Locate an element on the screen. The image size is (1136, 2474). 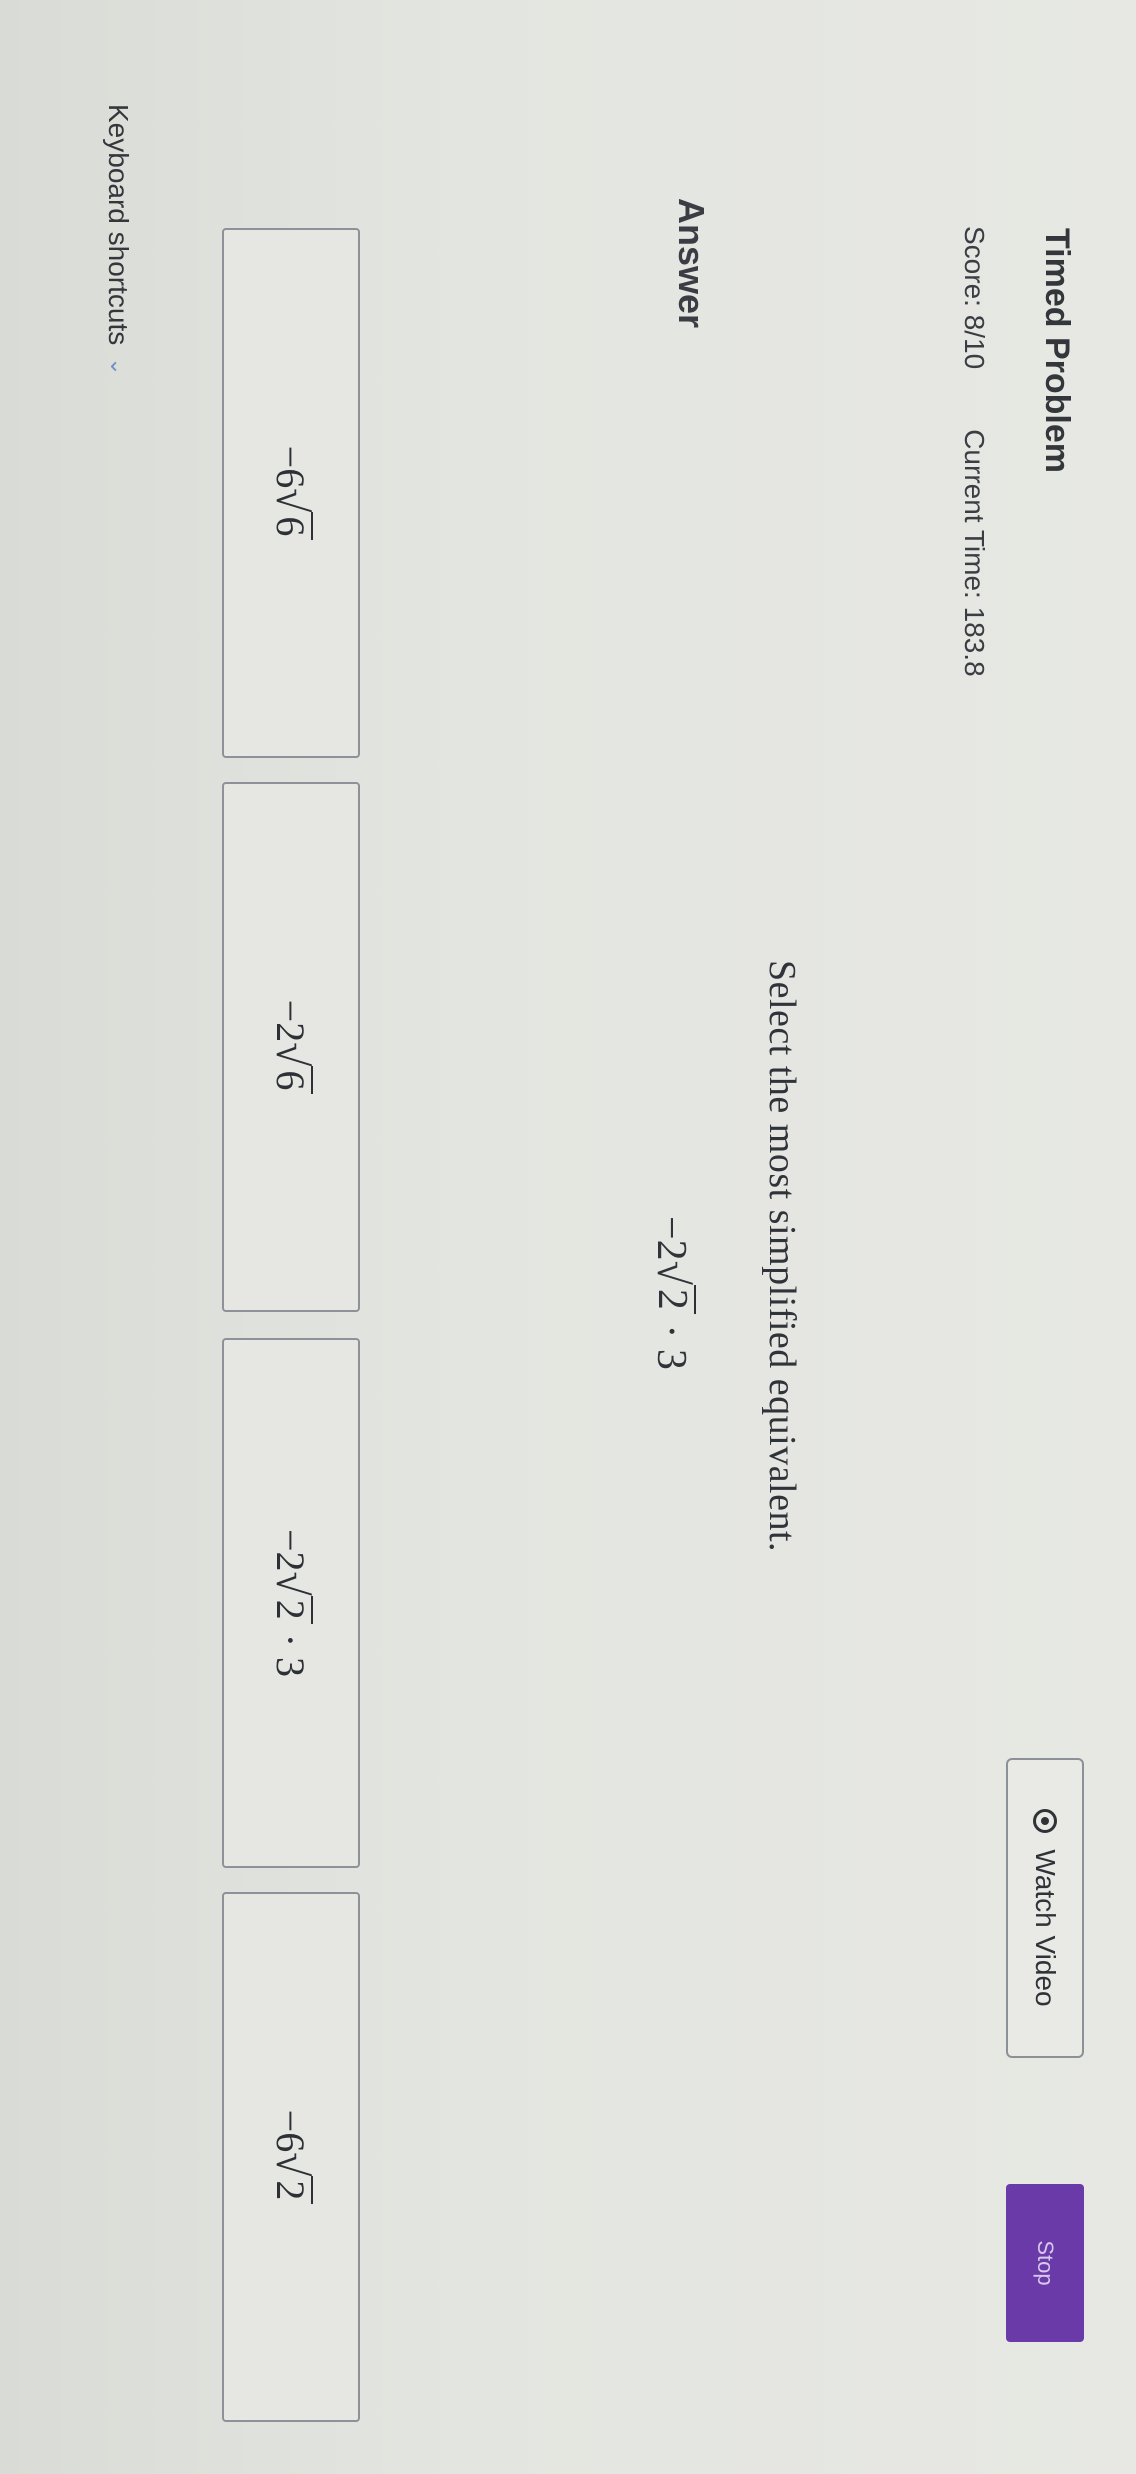
expression-coefficient: −2 is located at coordinates (670, 1238).